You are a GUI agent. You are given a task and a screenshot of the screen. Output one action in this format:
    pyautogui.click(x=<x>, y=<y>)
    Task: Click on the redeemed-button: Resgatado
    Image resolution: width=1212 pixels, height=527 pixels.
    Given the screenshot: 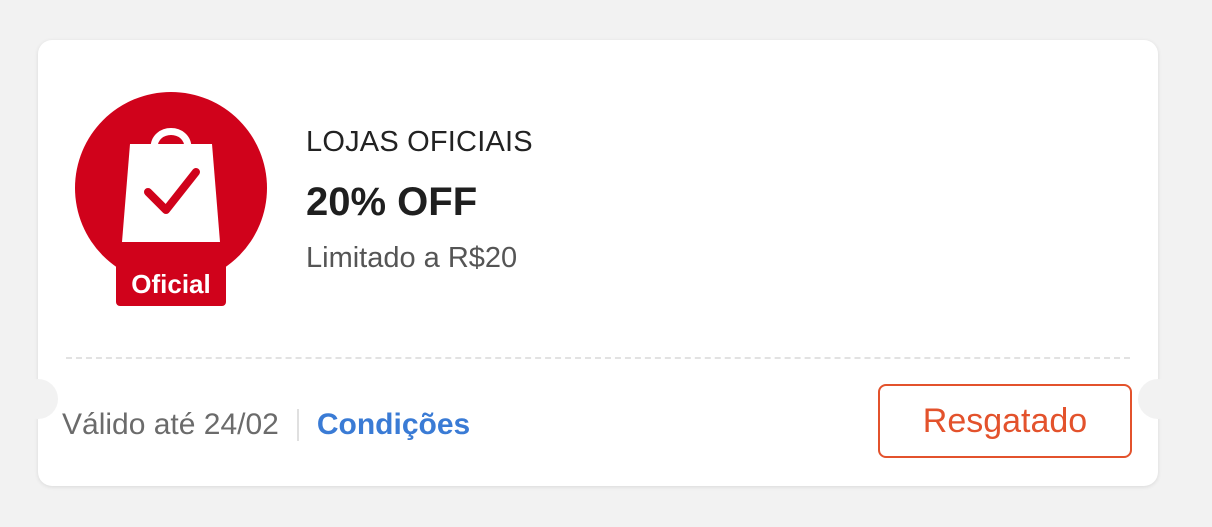 What is the action you would take?
    pyautogui.click(x=1005, y=421)
    